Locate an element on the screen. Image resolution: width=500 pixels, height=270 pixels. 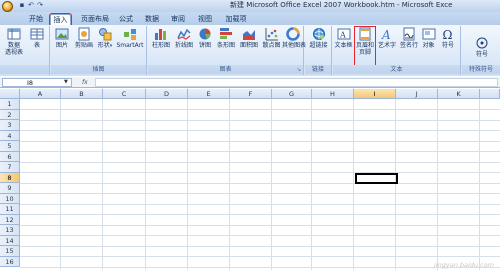
charts-dialog-launcher-icon: ↘ is located at coordinates (299, 70).